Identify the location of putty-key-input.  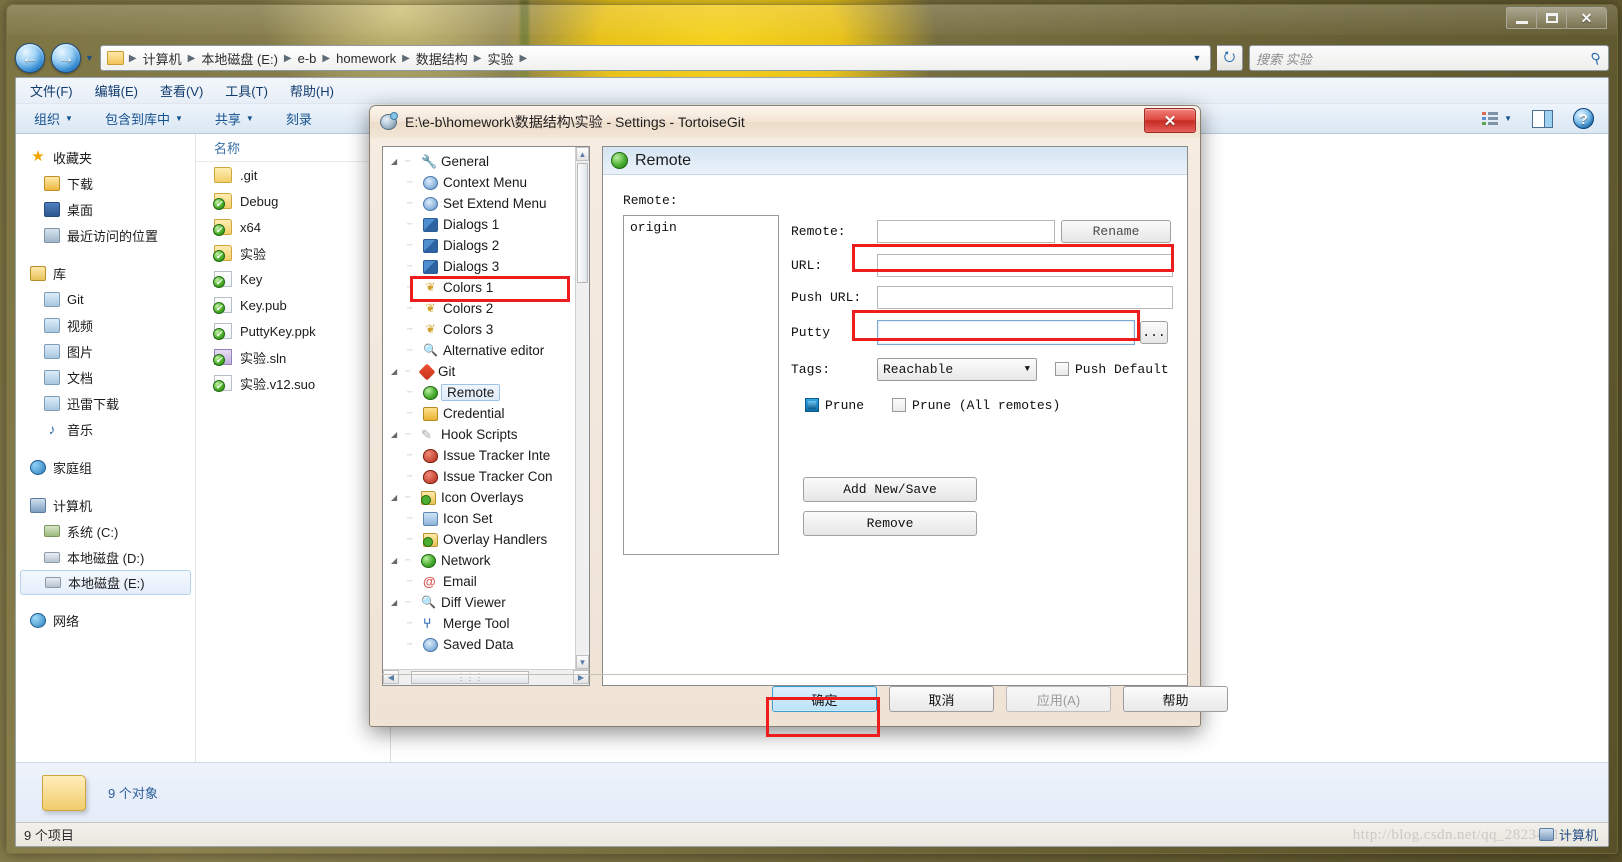
(1006, 332).